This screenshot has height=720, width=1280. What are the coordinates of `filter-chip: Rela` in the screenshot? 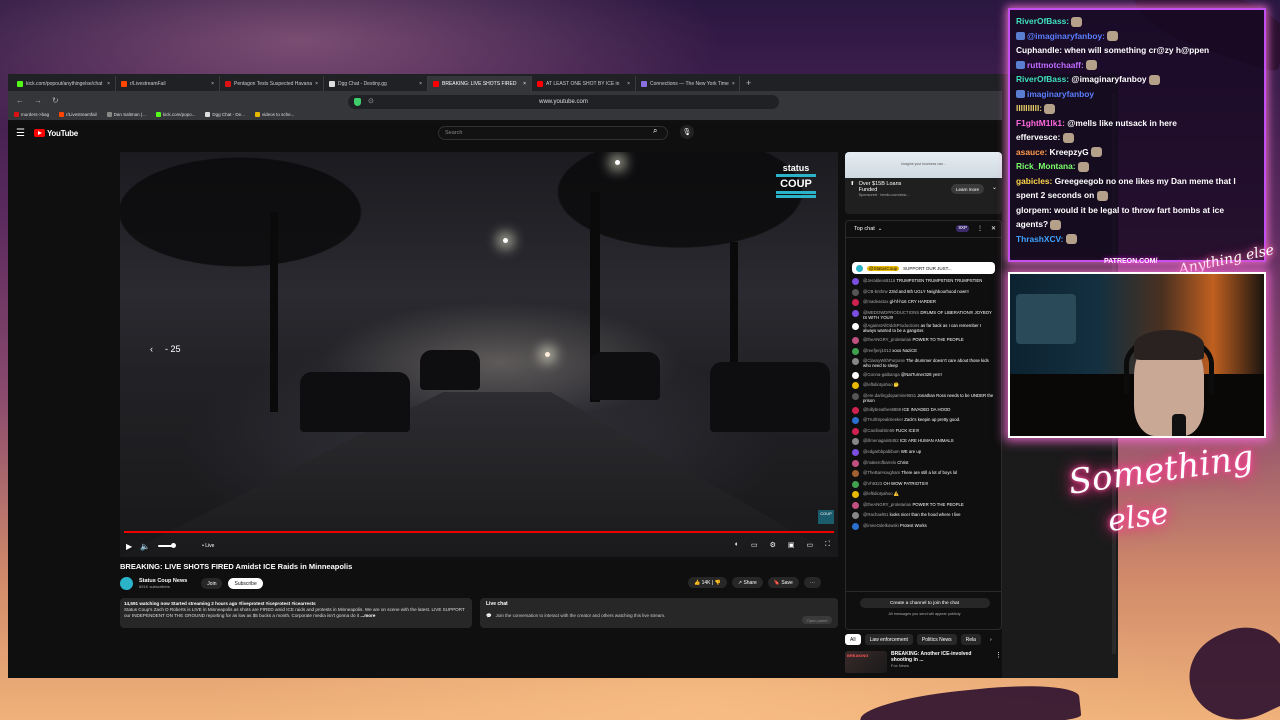 It's located at (970, 639).